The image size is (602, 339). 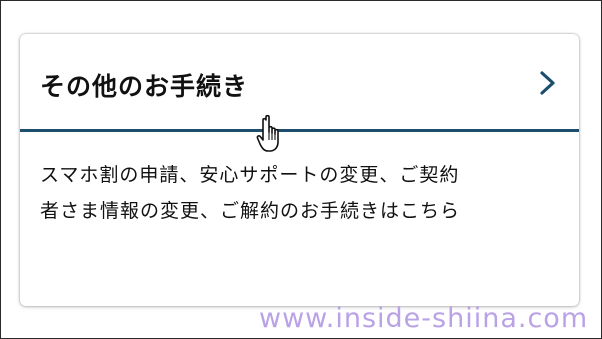 What do you see at coordinates (424, 318) in the screenshot?
I see `watermark-text: www.inside-shiina.com` at bounding box center [424, 318].